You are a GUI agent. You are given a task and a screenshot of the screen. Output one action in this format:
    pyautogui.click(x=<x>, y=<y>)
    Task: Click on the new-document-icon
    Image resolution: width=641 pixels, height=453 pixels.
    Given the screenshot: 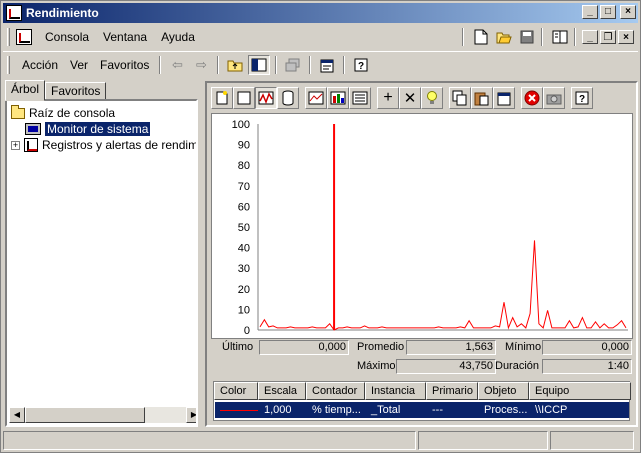 What is the action you would take?
    pyautogui.click(x=481, y=37)
    